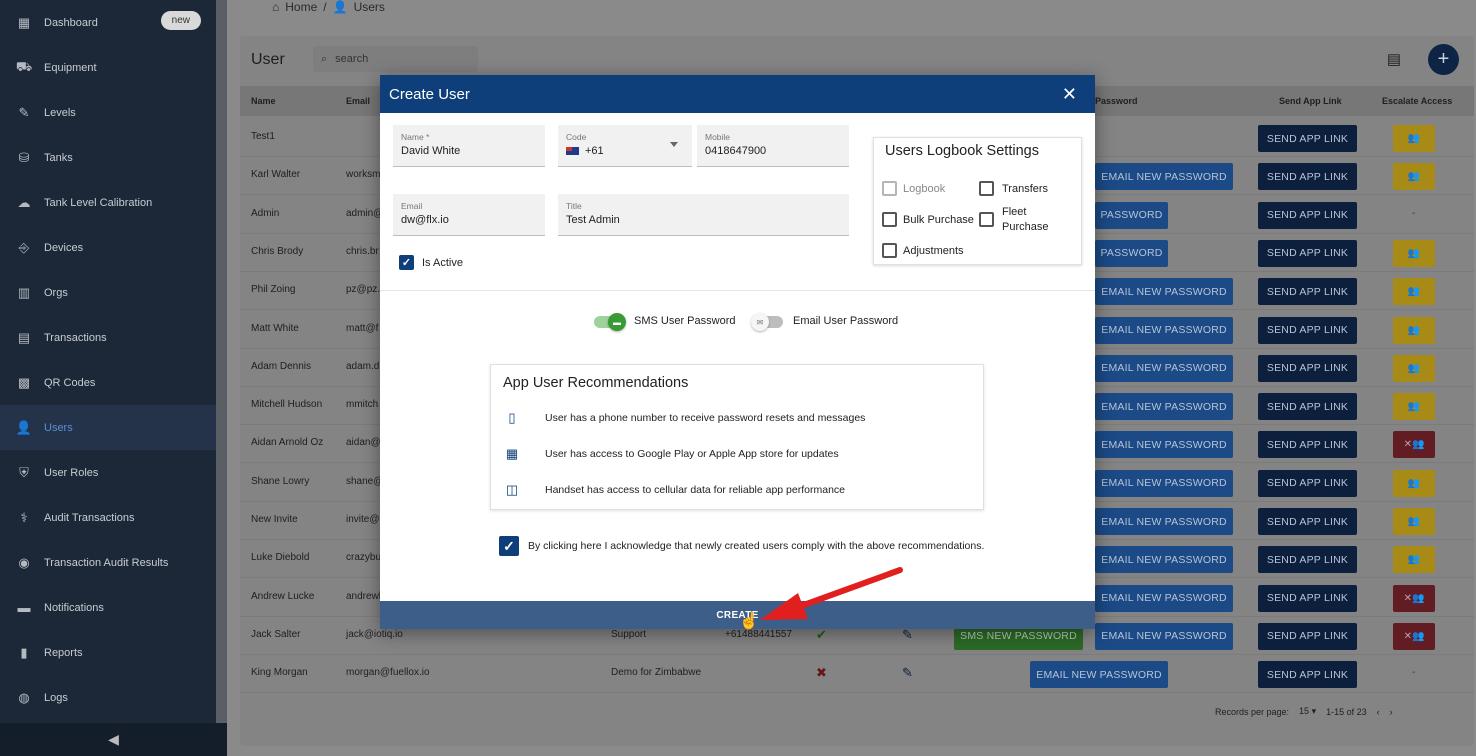  What do you see at coordinates (108, 67) in the screenshot?
I see `sidebar-item-equipment: ⛟ Equipment` at bounding box center [108, 67].